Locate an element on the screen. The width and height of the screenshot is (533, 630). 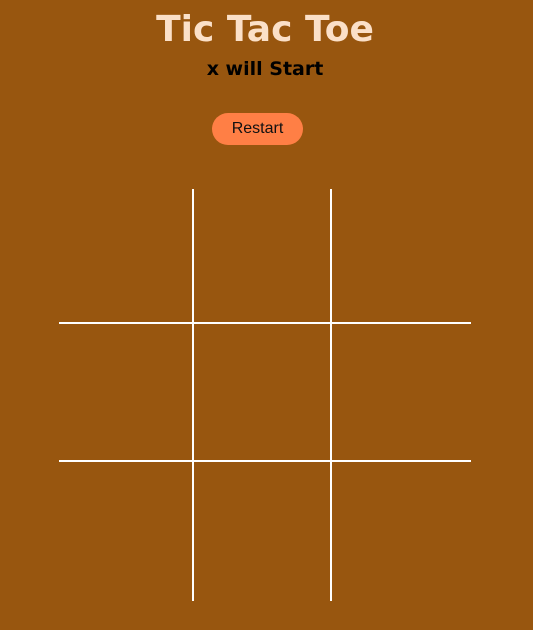
restart-button: Restart is located at coordinates (257, 129).